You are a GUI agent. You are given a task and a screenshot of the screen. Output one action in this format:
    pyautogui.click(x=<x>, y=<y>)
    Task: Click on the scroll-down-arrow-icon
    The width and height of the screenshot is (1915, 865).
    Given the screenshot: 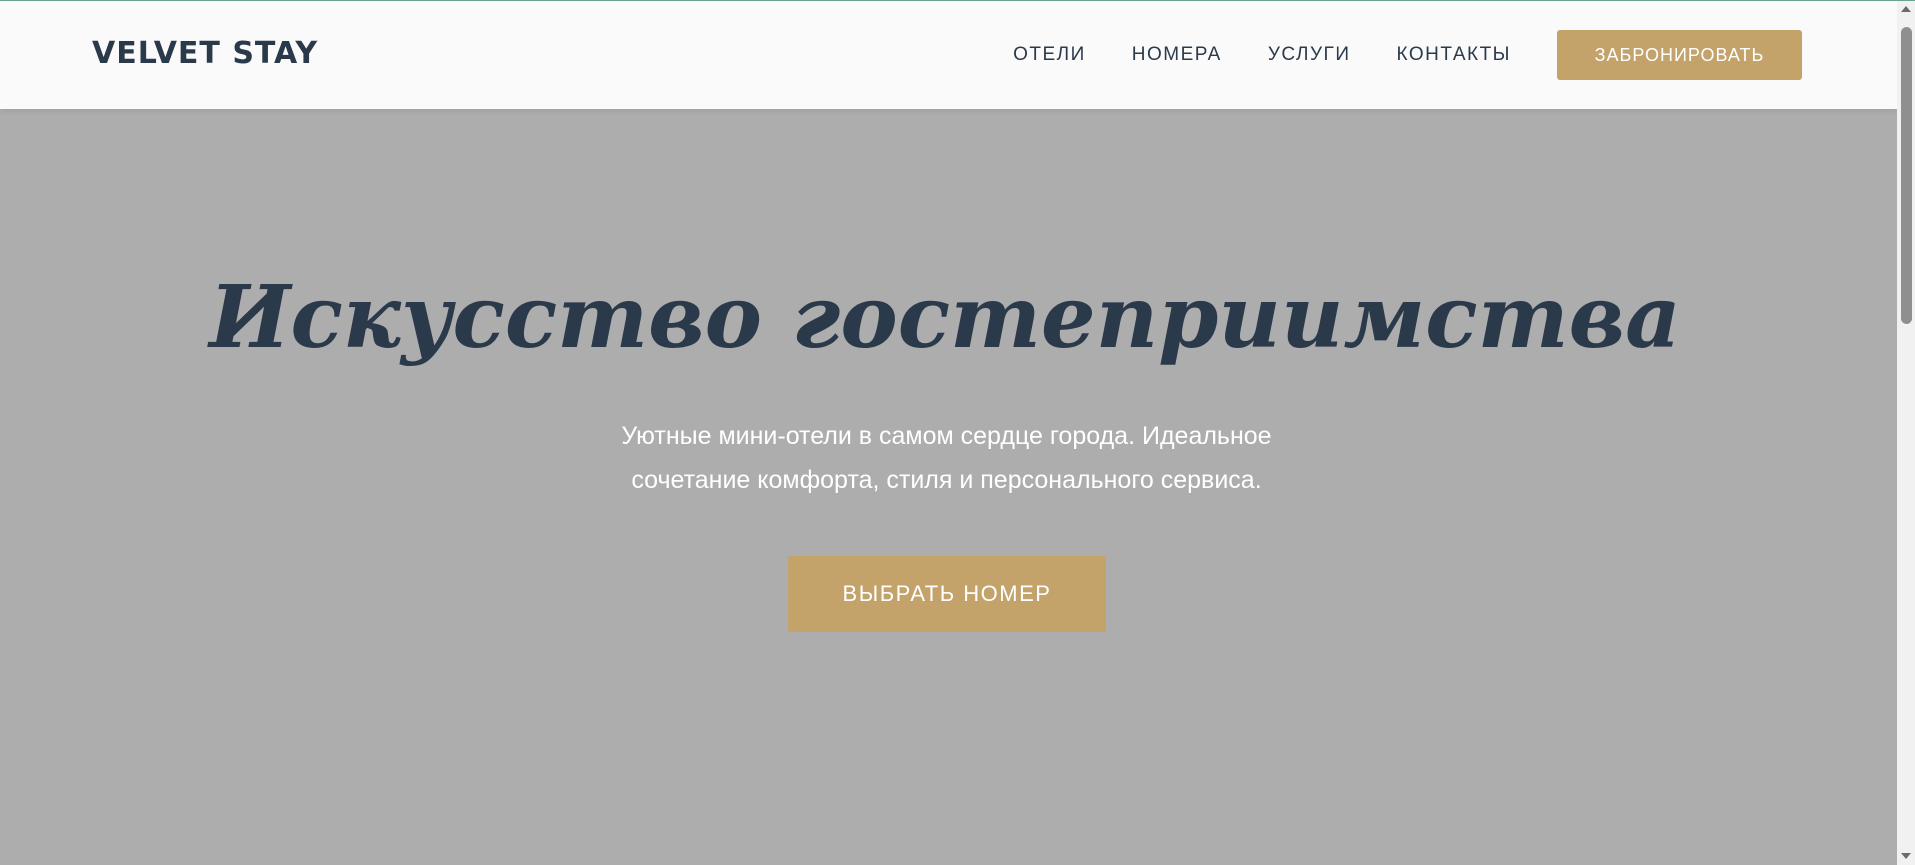 What is the action you would take?
    pyautogui.click(x=1906, y=856)
    